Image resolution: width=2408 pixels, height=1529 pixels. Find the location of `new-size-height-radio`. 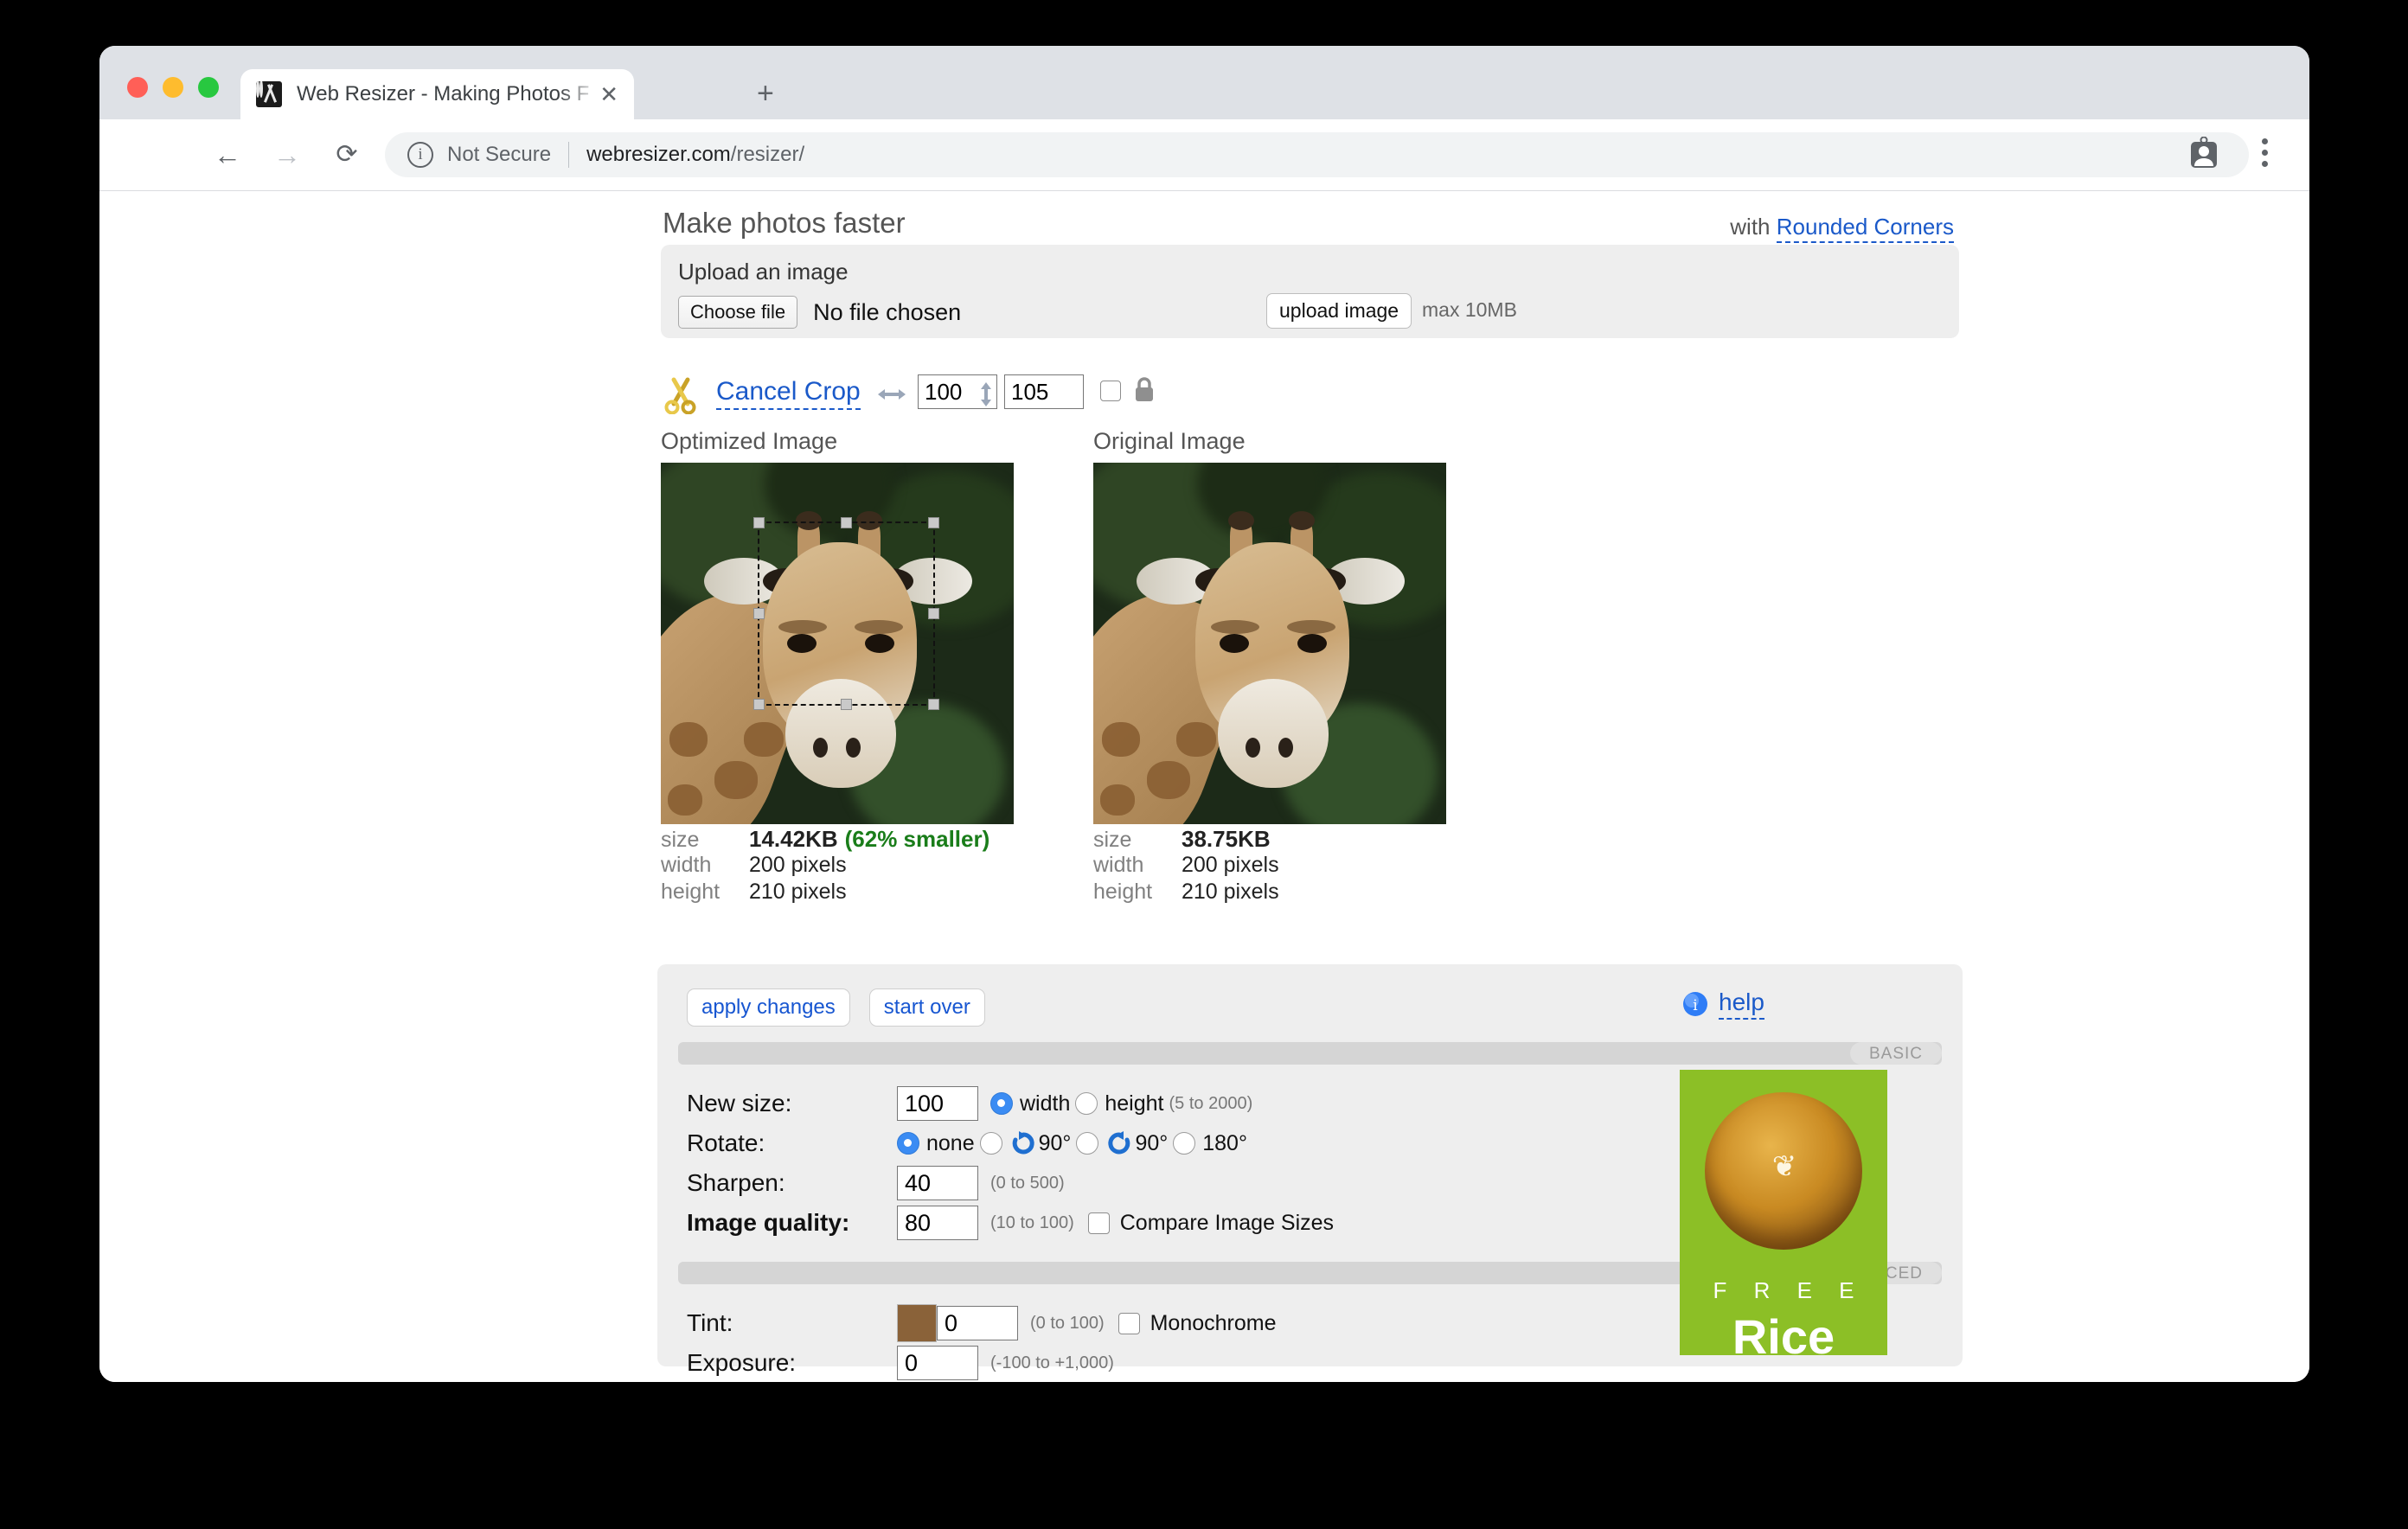

new-size-height-radio is located at coordinates (1086, 1103).